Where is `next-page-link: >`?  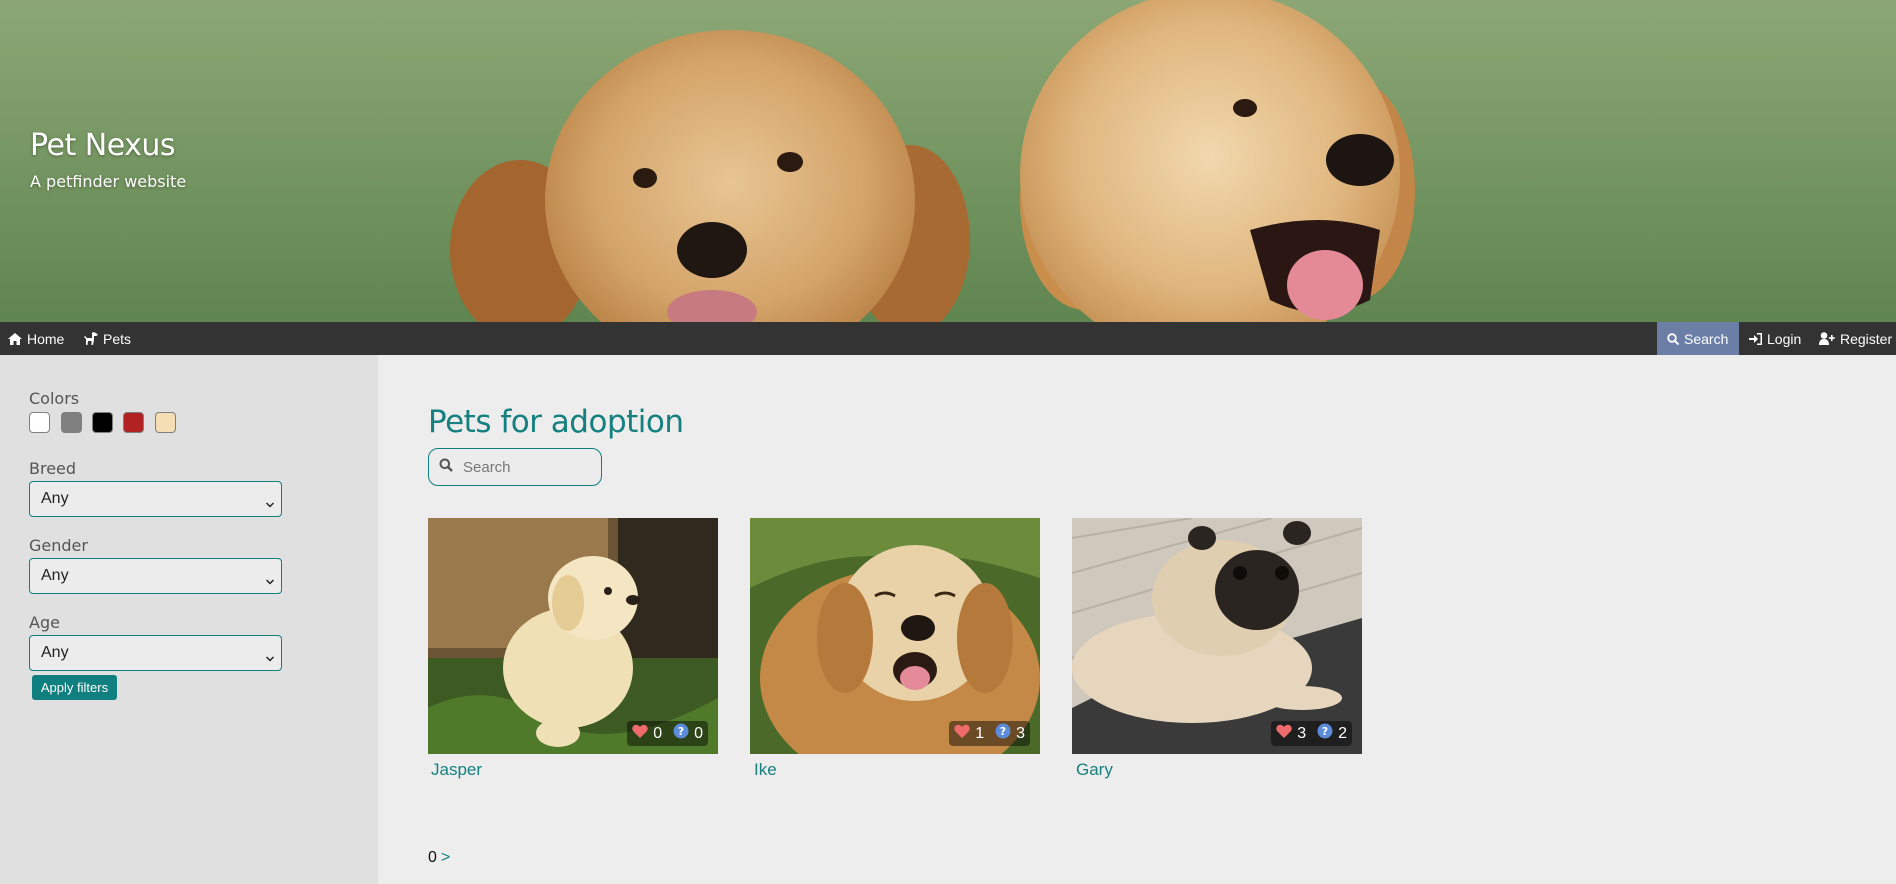 next-page-link: > is located at coordinates (445, 858).